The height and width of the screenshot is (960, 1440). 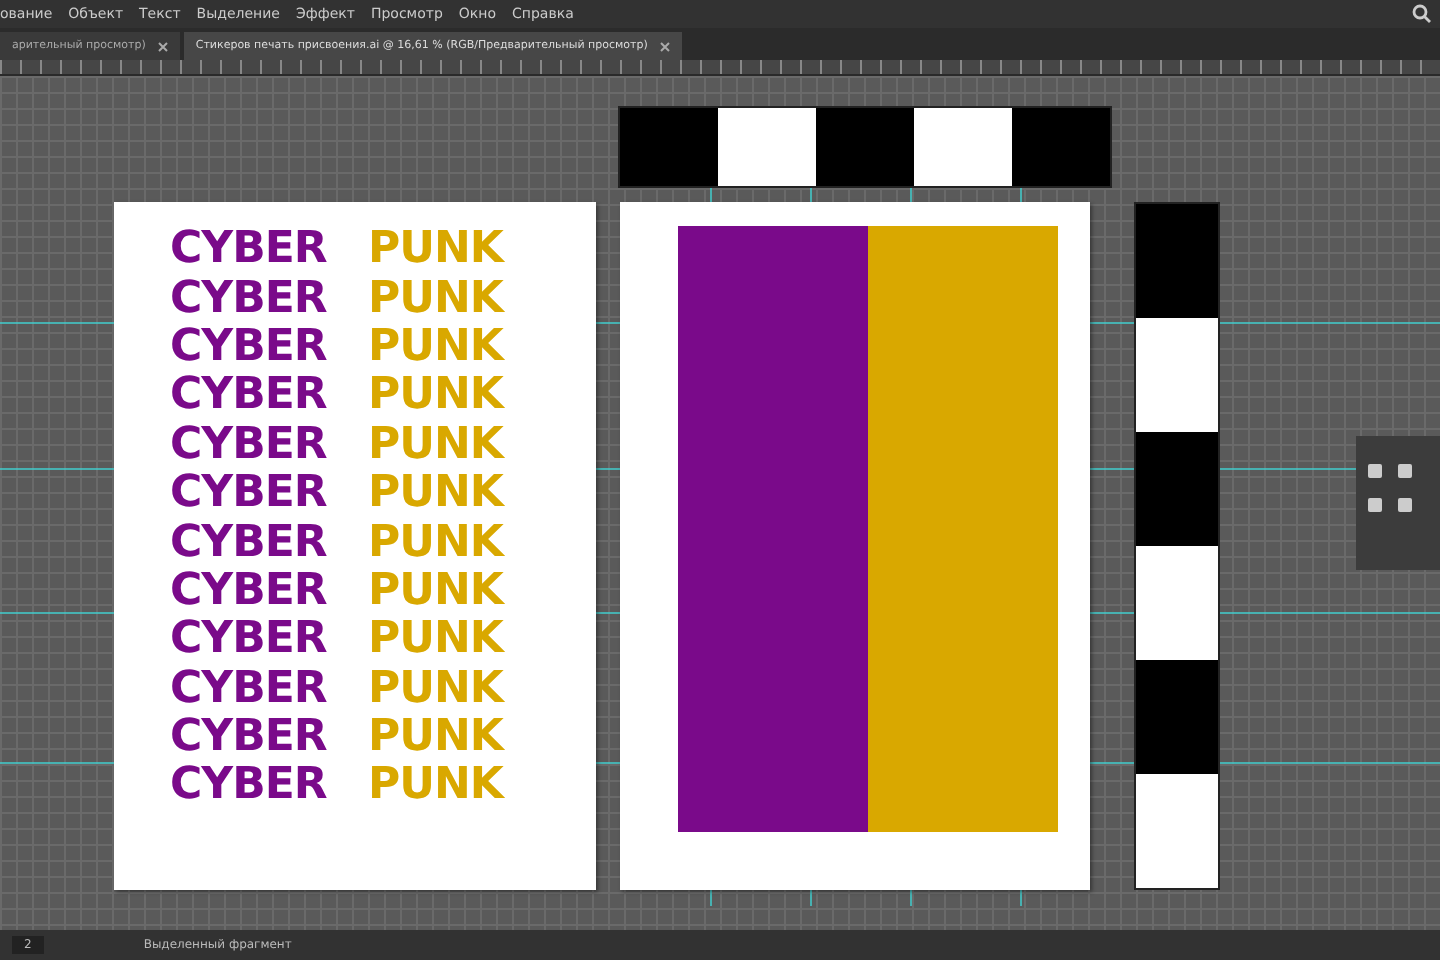 I want to click on search-icon, so click(x=1422, y=14).